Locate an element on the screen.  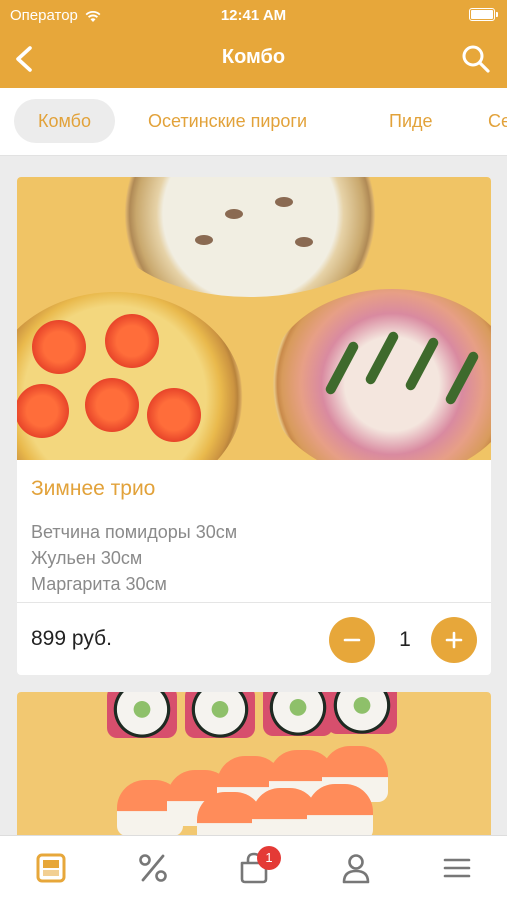
status-time: 12:41 AM is located at coordinates (253, 15).